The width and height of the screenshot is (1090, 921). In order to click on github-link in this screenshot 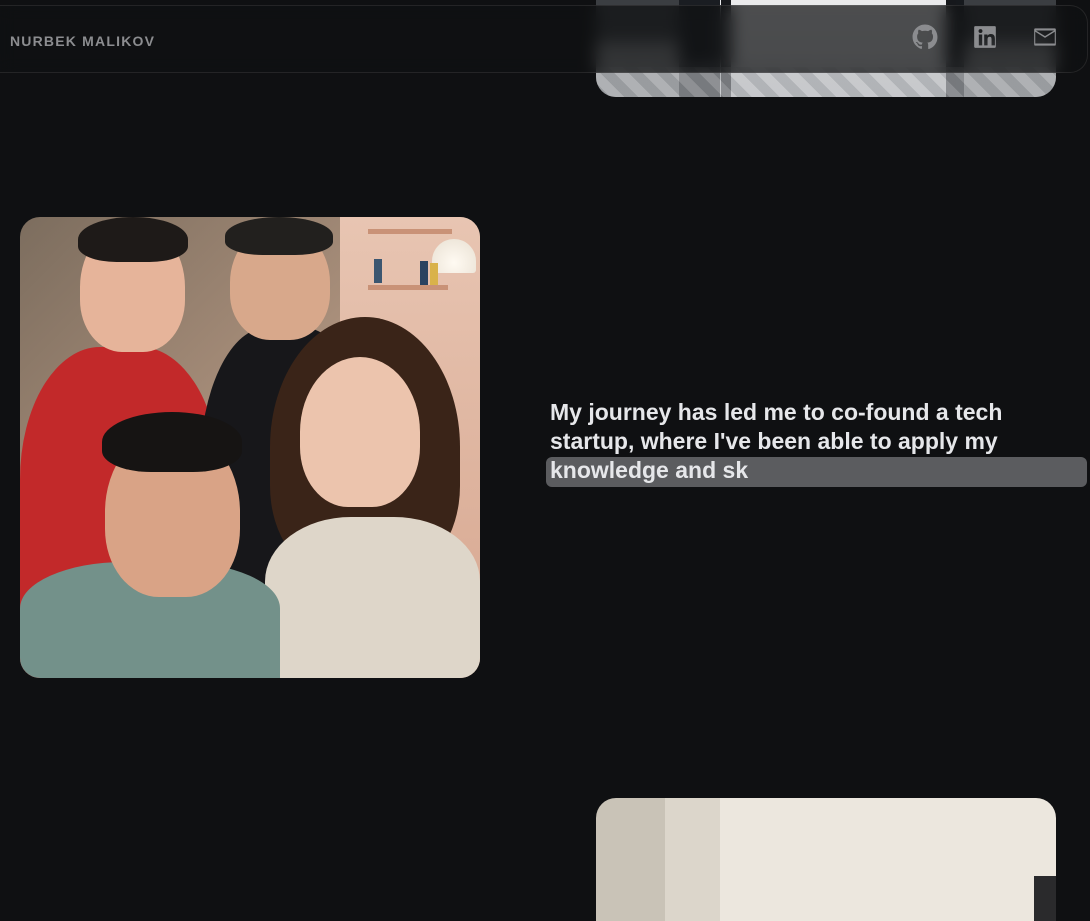, I will do `click(925, 37)`.